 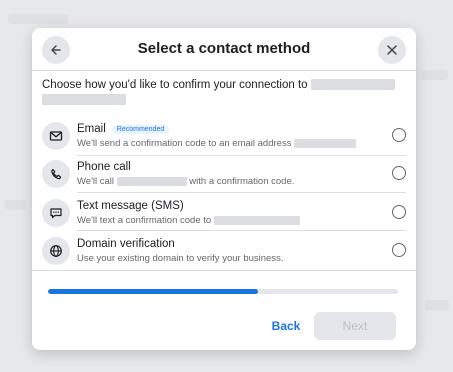 What do you see at coordinates (188, 220) in the screenshot?
I see `option-description: We'll text a confirmation code to` at bounding box center [188, 220].